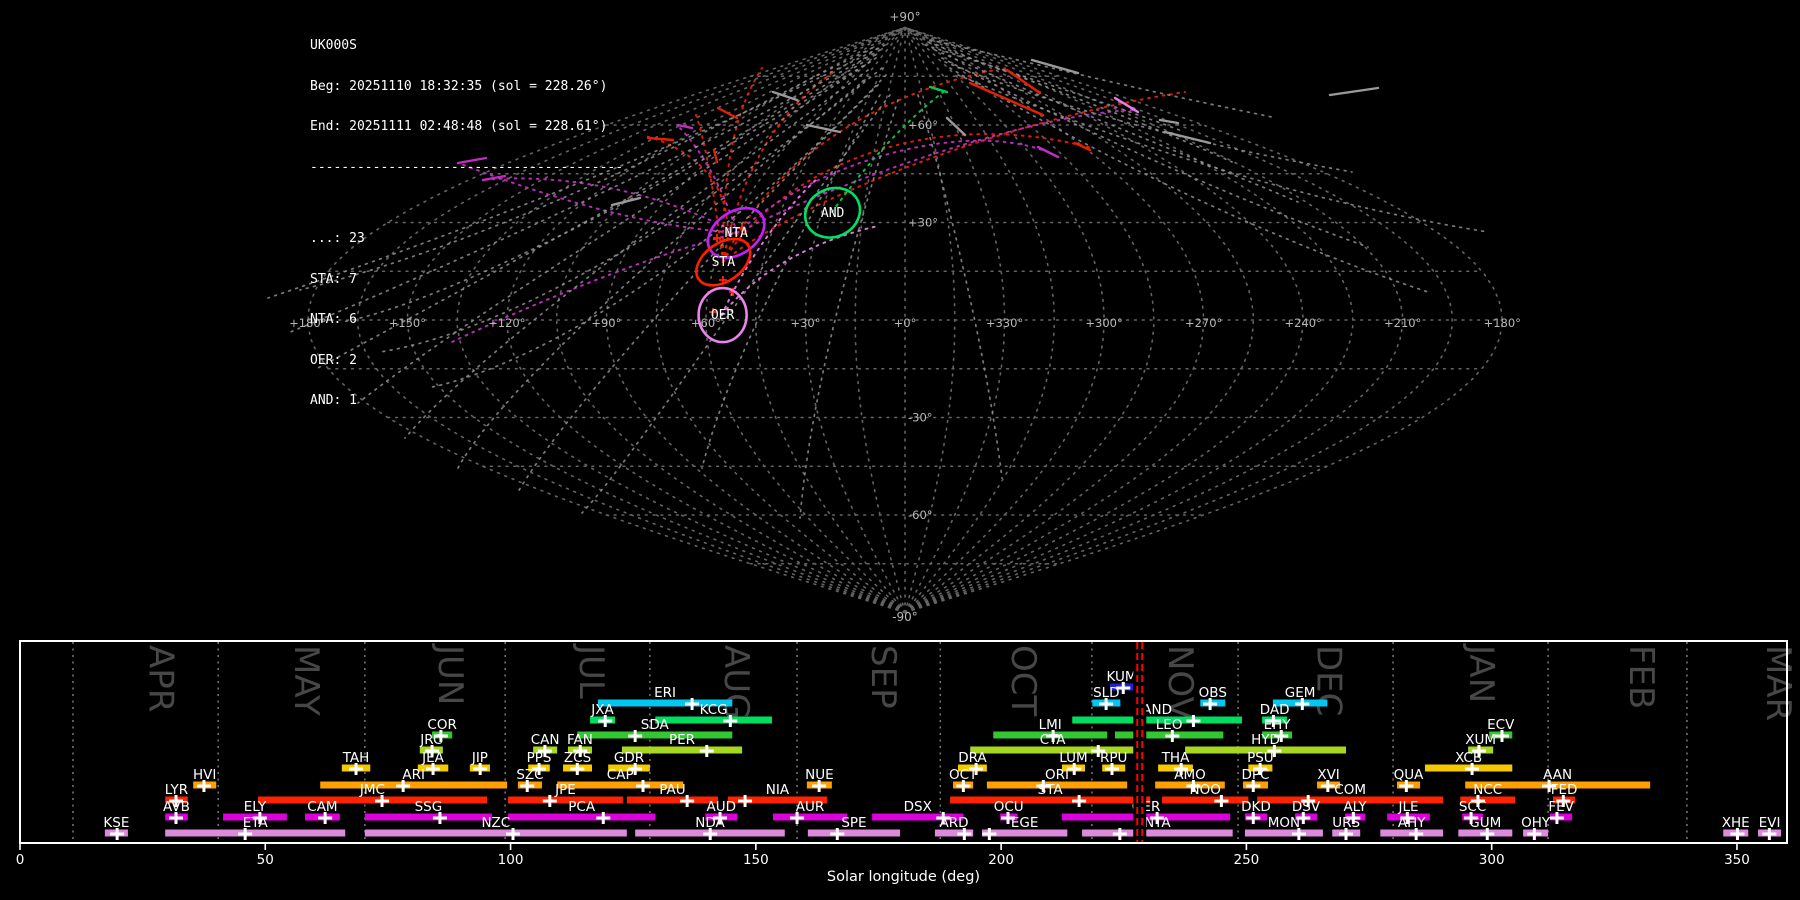 This screenshot has height=900, width=1800. Describe the element at coordinates (1247, 860) in the screenshot. I see `axis-tick-label: 250` at that location.